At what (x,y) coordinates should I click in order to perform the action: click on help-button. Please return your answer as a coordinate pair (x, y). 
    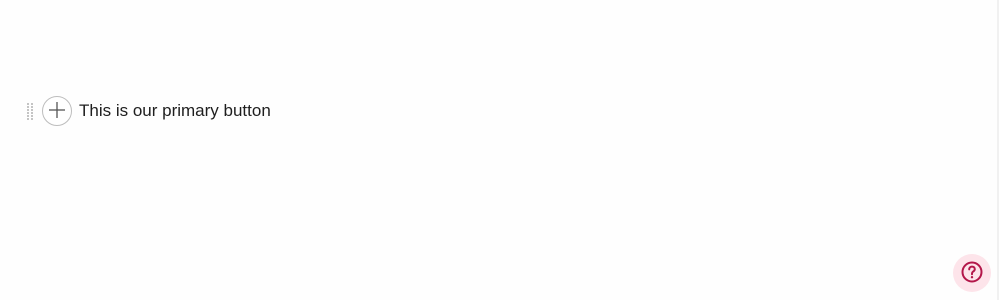
    Looking at the image, I should click on (972, 273).